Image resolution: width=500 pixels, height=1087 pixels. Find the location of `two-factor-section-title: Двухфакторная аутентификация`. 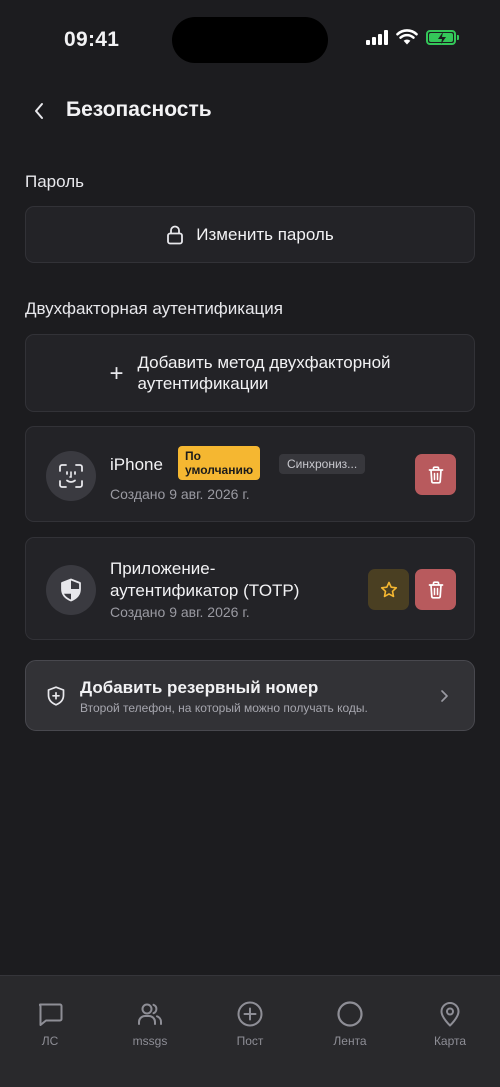

two-factor-section-title: Двухфакторная аутентификация is located at coordinates (154, 308).